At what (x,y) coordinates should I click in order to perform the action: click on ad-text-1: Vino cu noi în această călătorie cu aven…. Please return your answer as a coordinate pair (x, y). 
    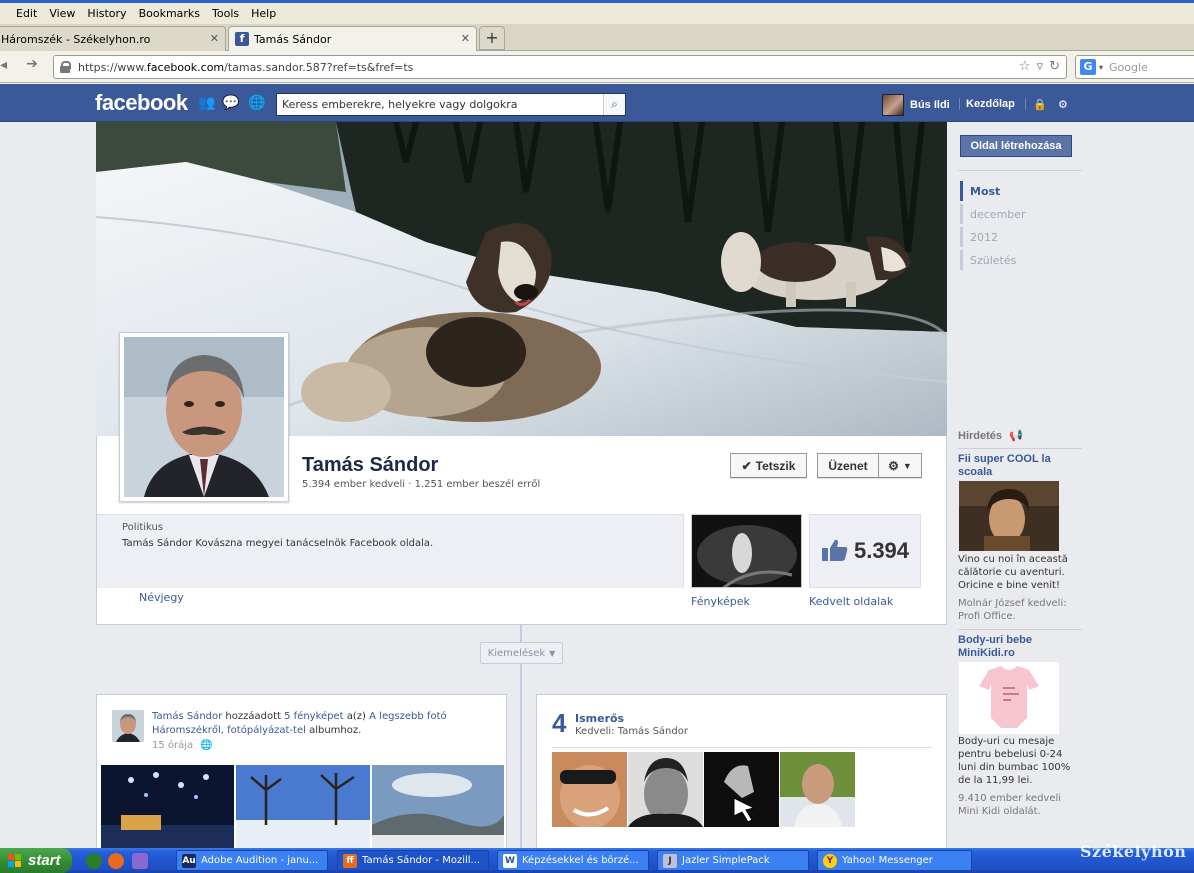
    Looking at the image, I should click on (1020, 572).